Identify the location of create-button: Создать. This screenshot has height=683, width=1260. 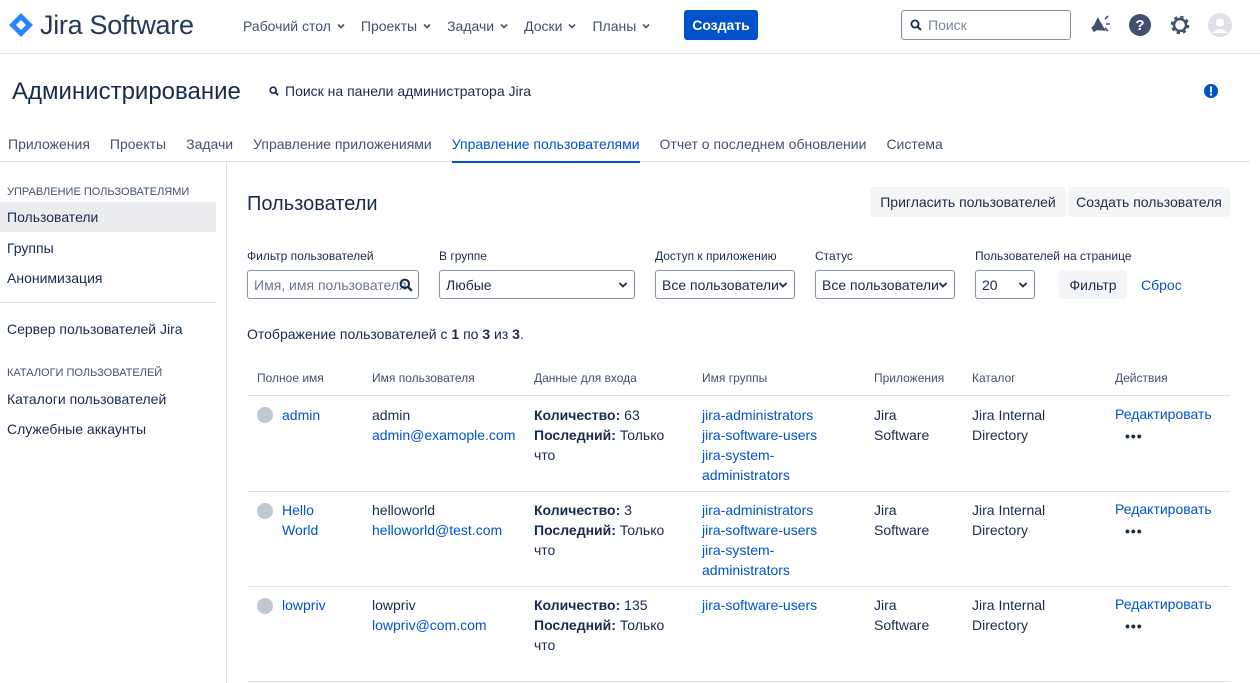
(721, 25).